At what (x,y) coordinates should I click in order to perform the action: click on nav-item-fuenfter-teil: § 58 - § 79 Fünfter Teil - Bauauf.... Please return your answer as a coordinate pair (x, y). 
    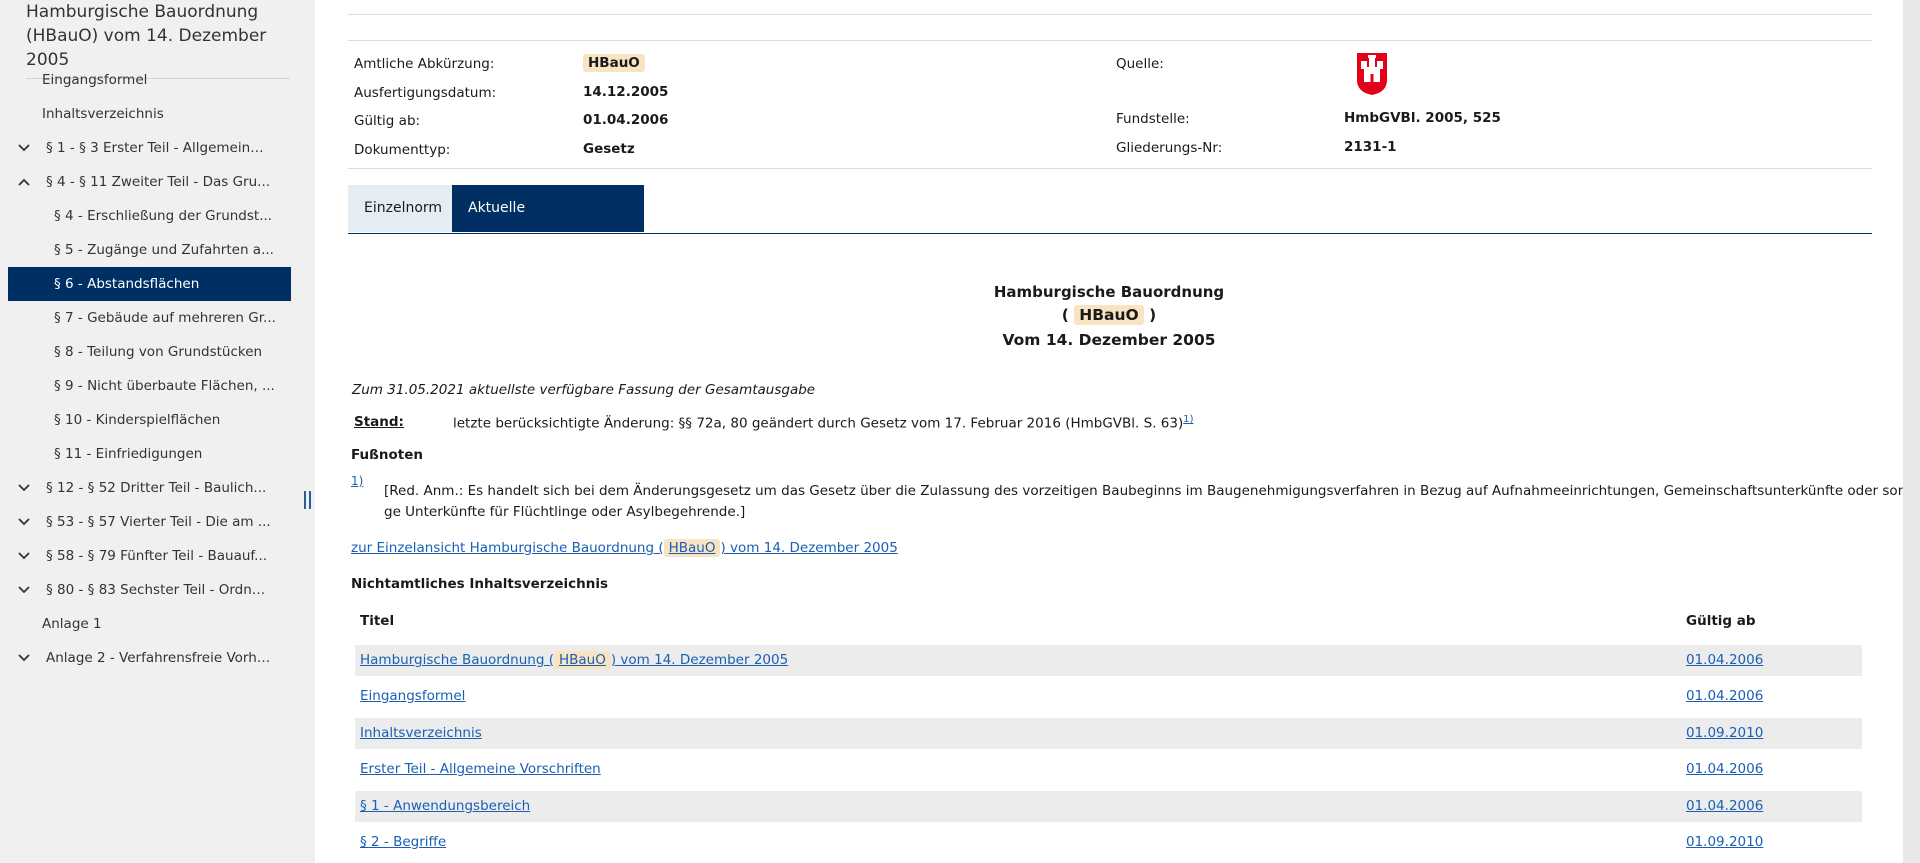
    Looking at the image, I should click on (149, 556).